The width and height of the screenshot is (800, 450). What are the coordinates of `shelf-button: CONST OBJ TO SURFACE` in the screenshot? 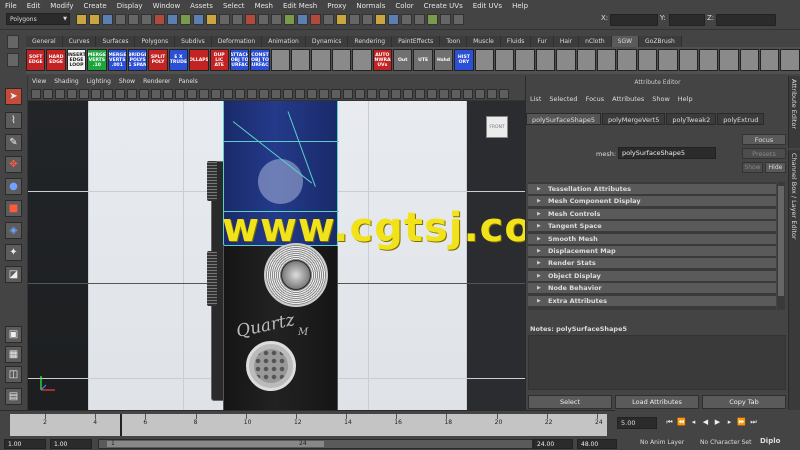 It's located at (260, 60).